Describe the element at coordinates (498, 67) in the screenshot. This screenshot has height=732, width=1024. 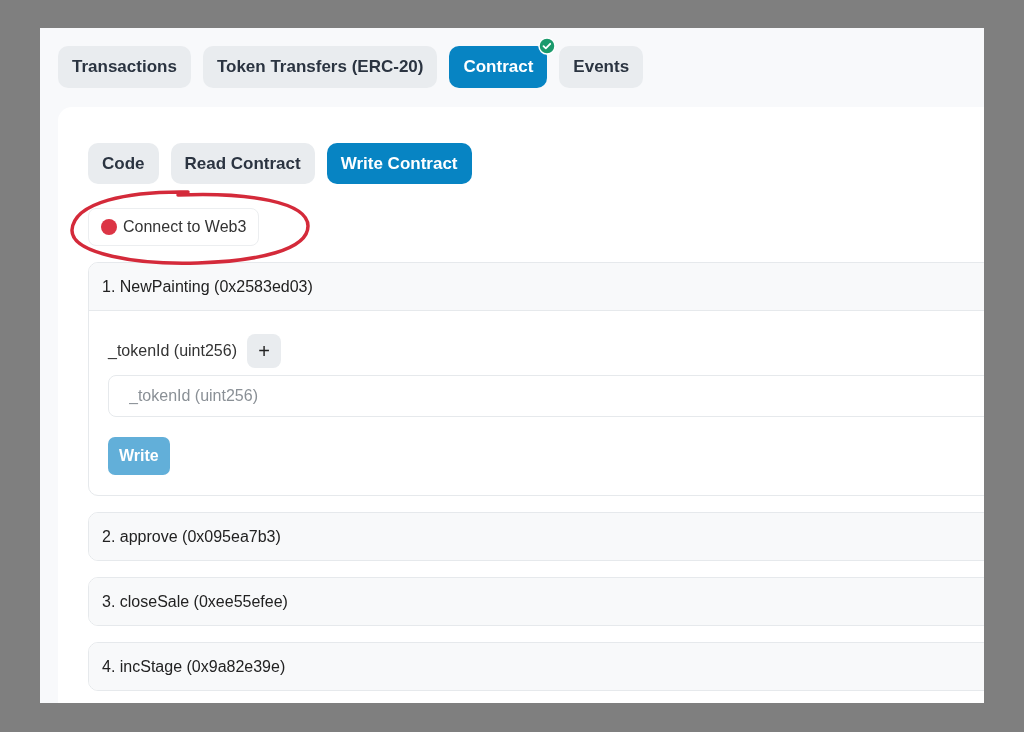
I see `tab: Contract` at that location.